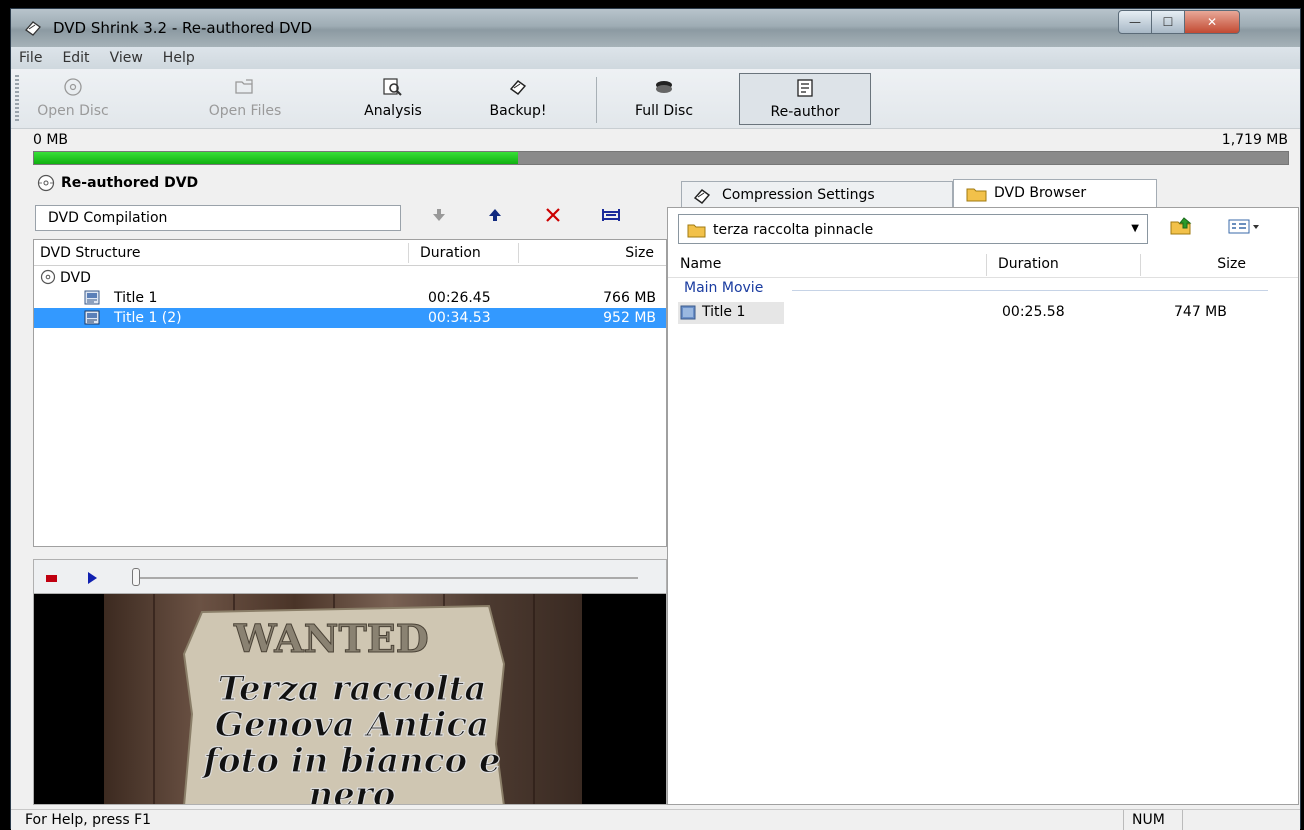 The image size is (1304, 830). I want to click on disc-size-progress-fill, so click(276, 158).